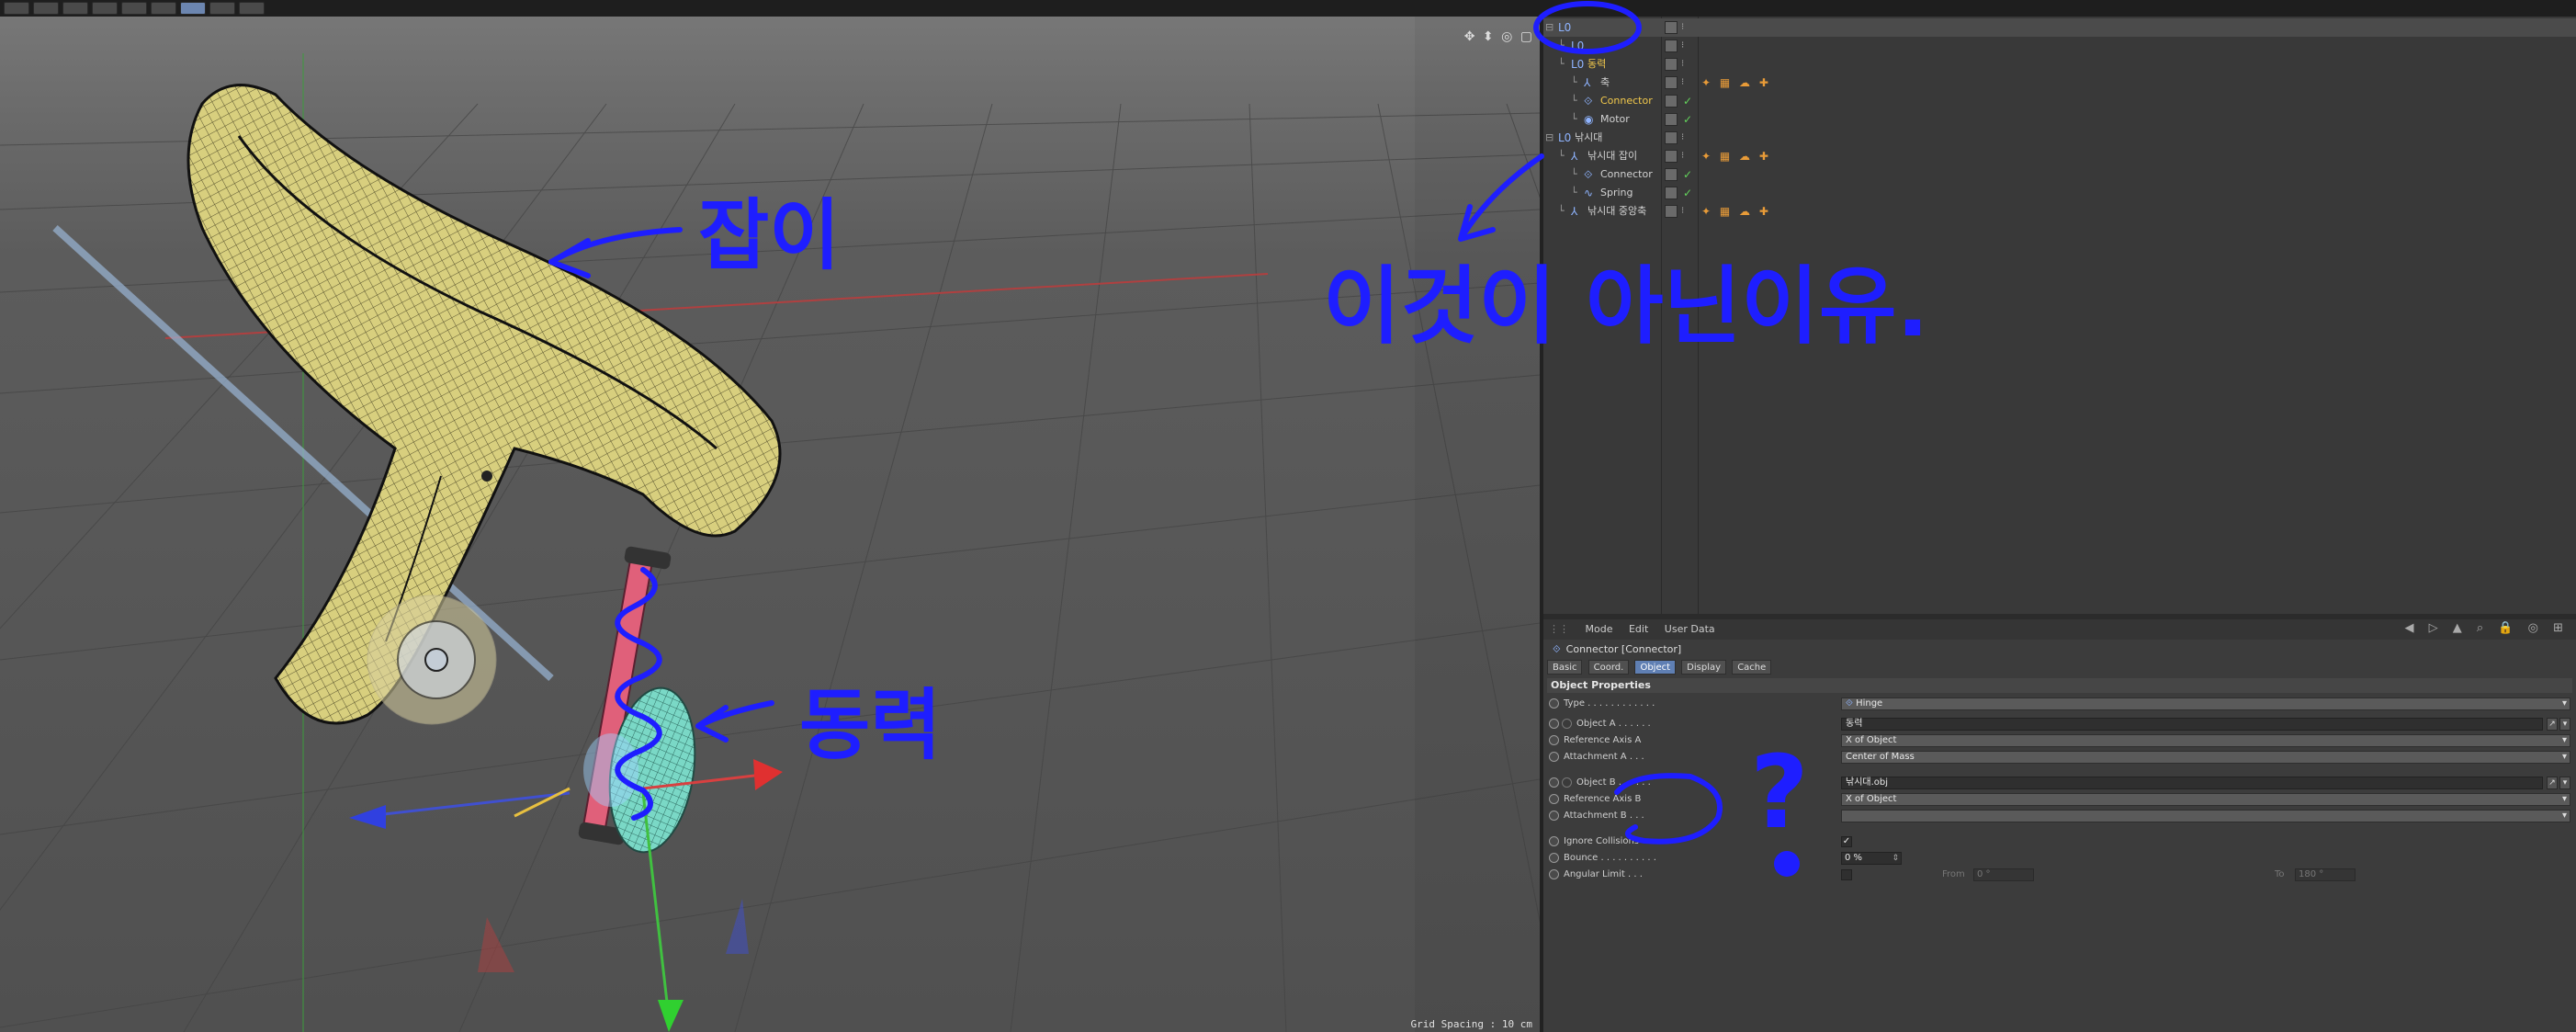  I want to click on object-name: Spring, so click(1616, 193).